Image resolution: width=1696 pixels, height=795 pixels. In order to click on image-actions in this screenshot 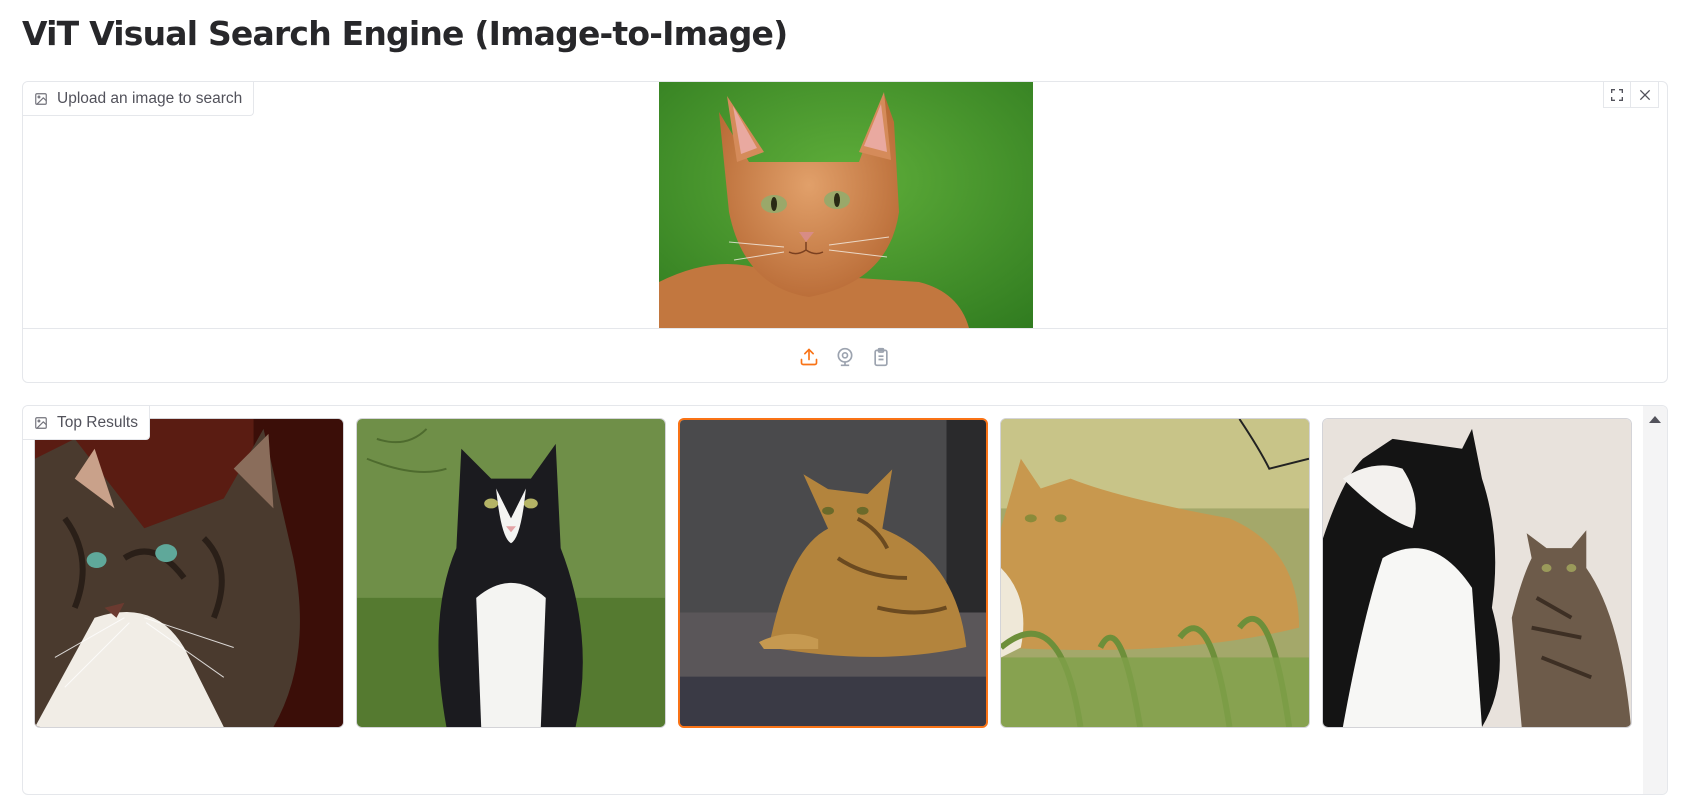, I will do `click(1631, 95)`.